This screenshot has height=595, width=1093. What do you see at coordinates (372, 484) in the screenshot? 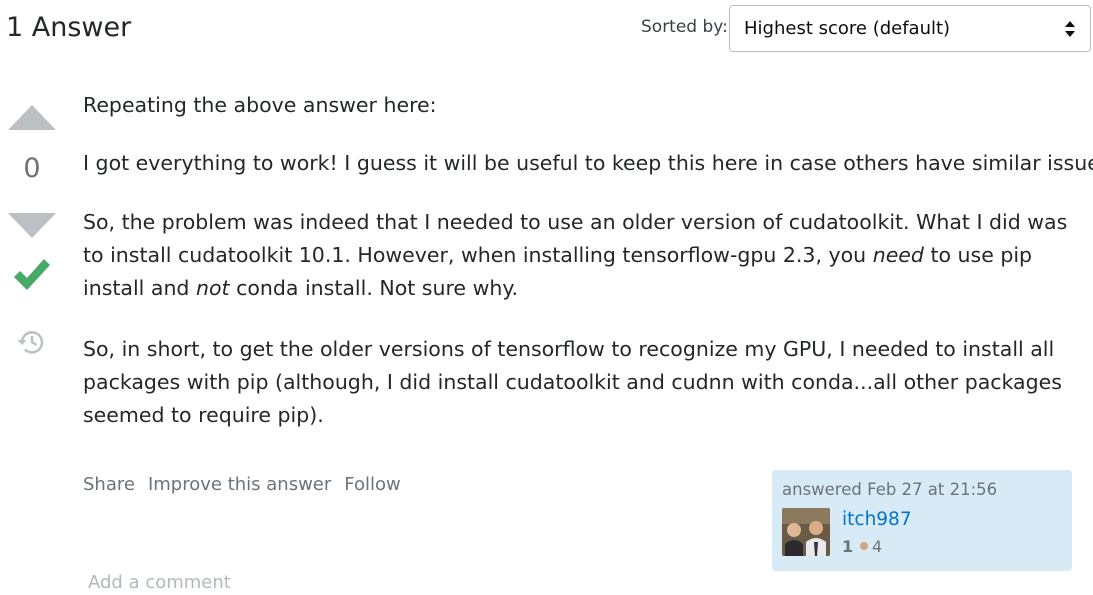
I see `follow-link: Follow` at bounding box center [372, 484].